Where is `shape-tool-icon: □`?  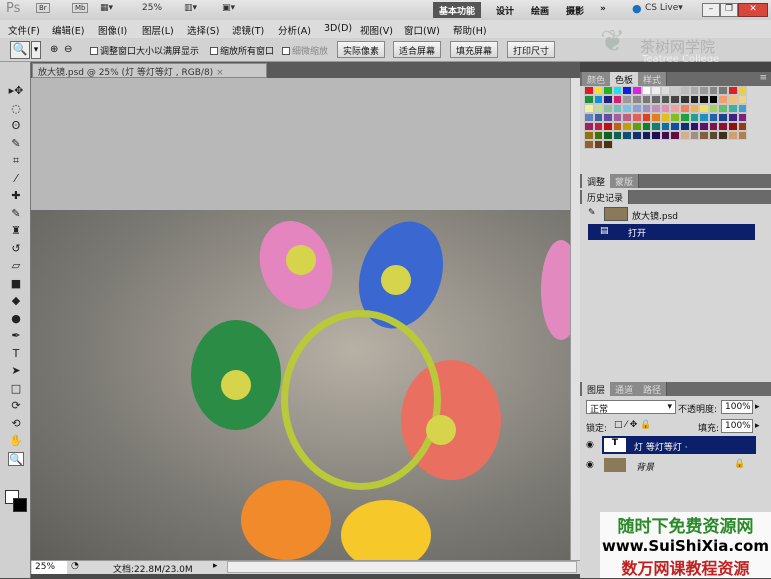 shape-tool-icon: □ is located at coordinates (16, 389).